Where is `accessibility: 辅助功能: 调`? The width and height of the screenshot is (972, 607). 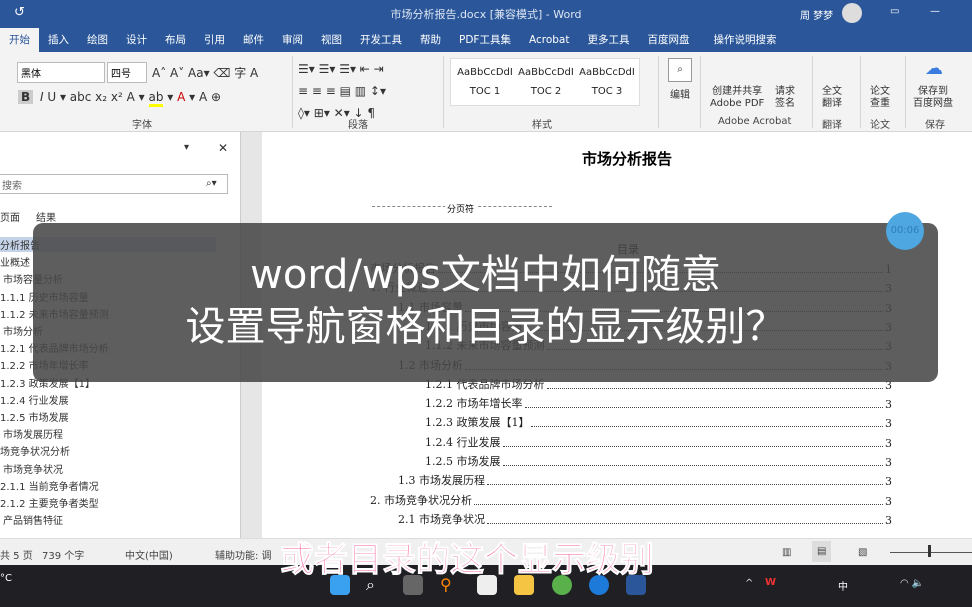
accessibility: 辅助功能: 调 is located at coordinates (243, 554).